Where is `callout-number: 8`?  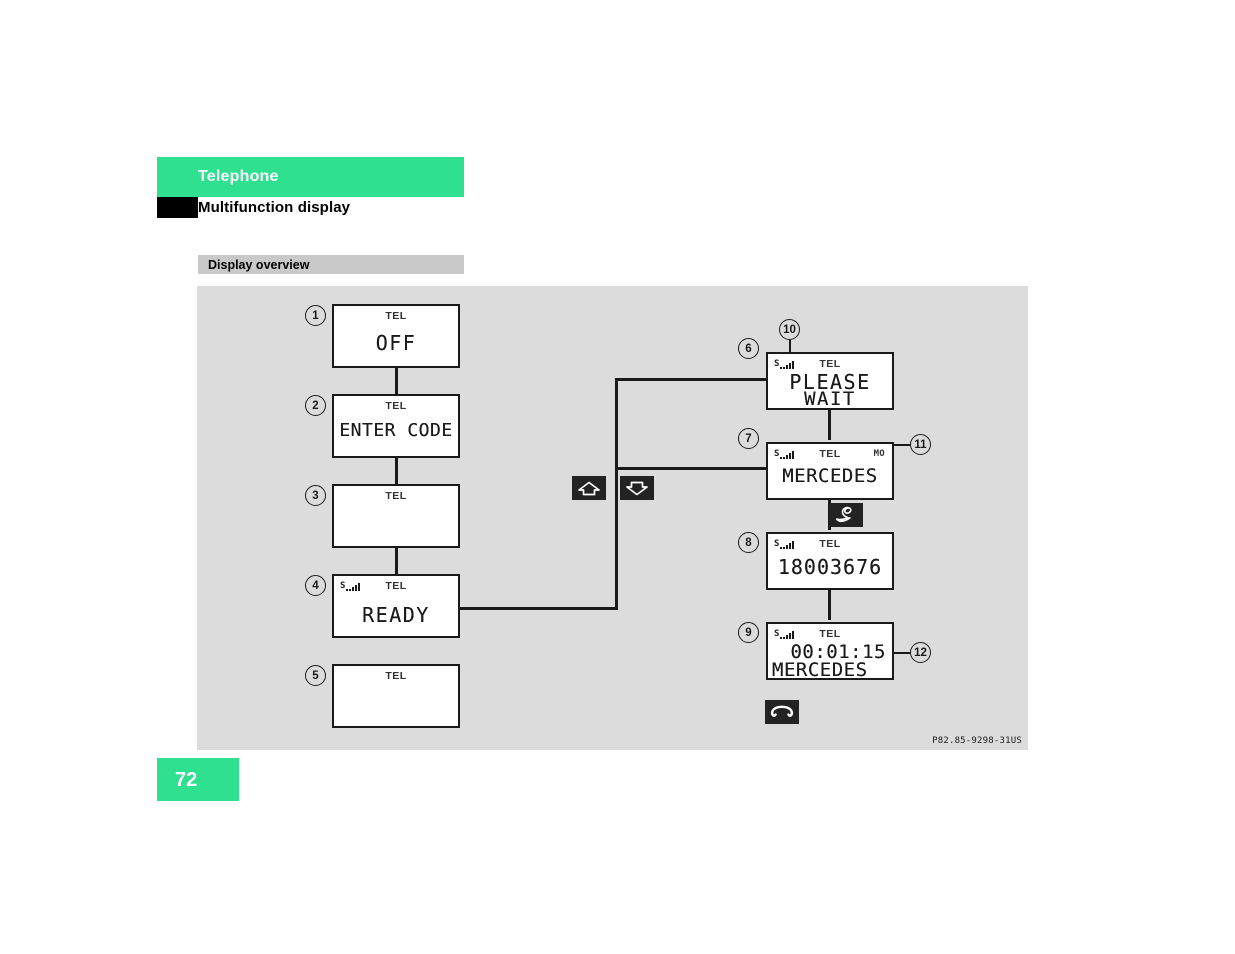 callout-number: 8 is located at coordinates (748, 542).